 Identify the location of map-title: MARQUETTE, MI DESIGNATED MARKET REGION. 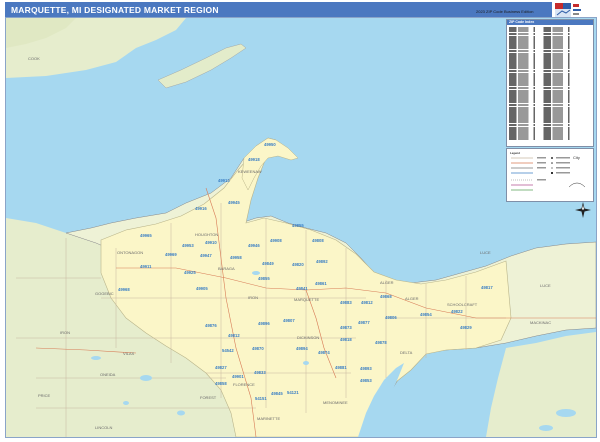
(115, 10).